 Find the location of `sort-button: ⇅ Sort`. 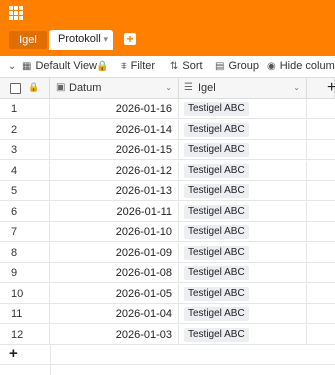

sort-button: ⇅ Sort is located at coordinates (186, 66).